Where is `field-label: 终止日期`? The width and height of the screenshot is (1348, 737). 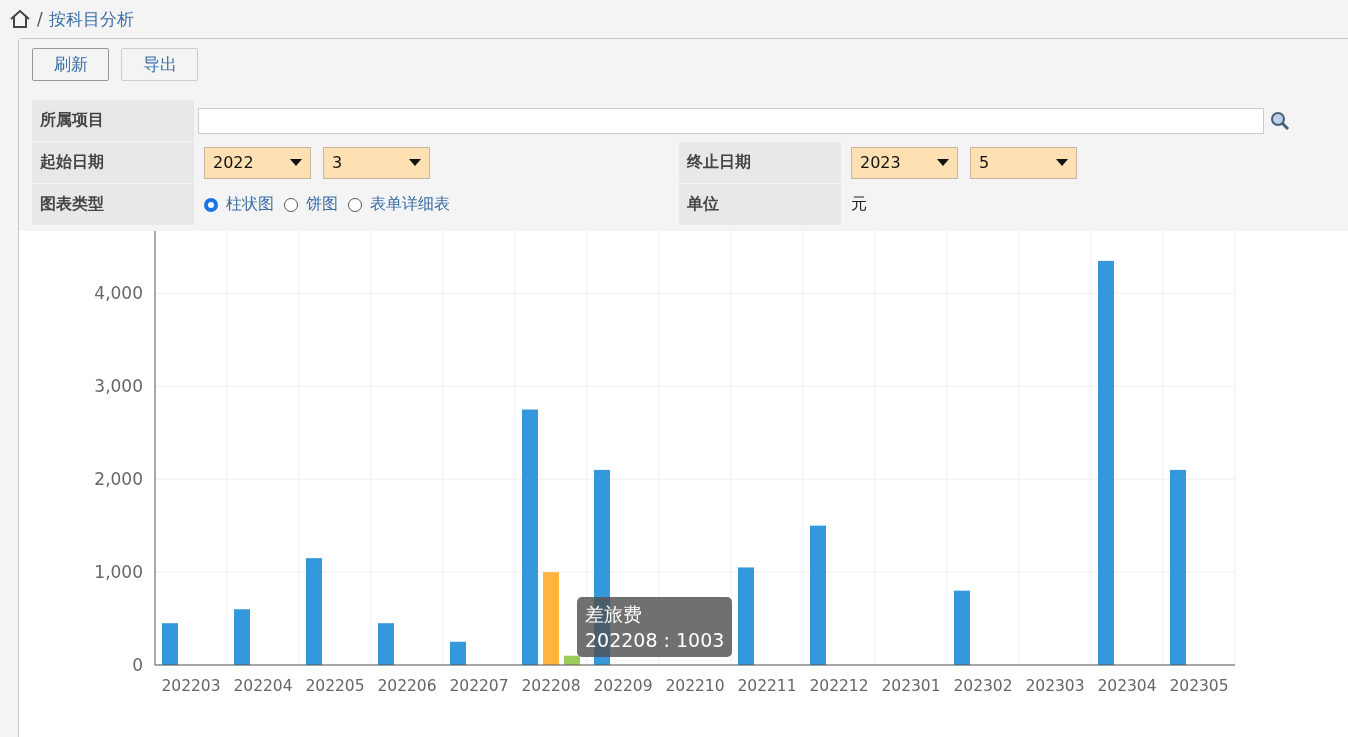
field-label: 终止日期 is located at coordinates (760, 162).